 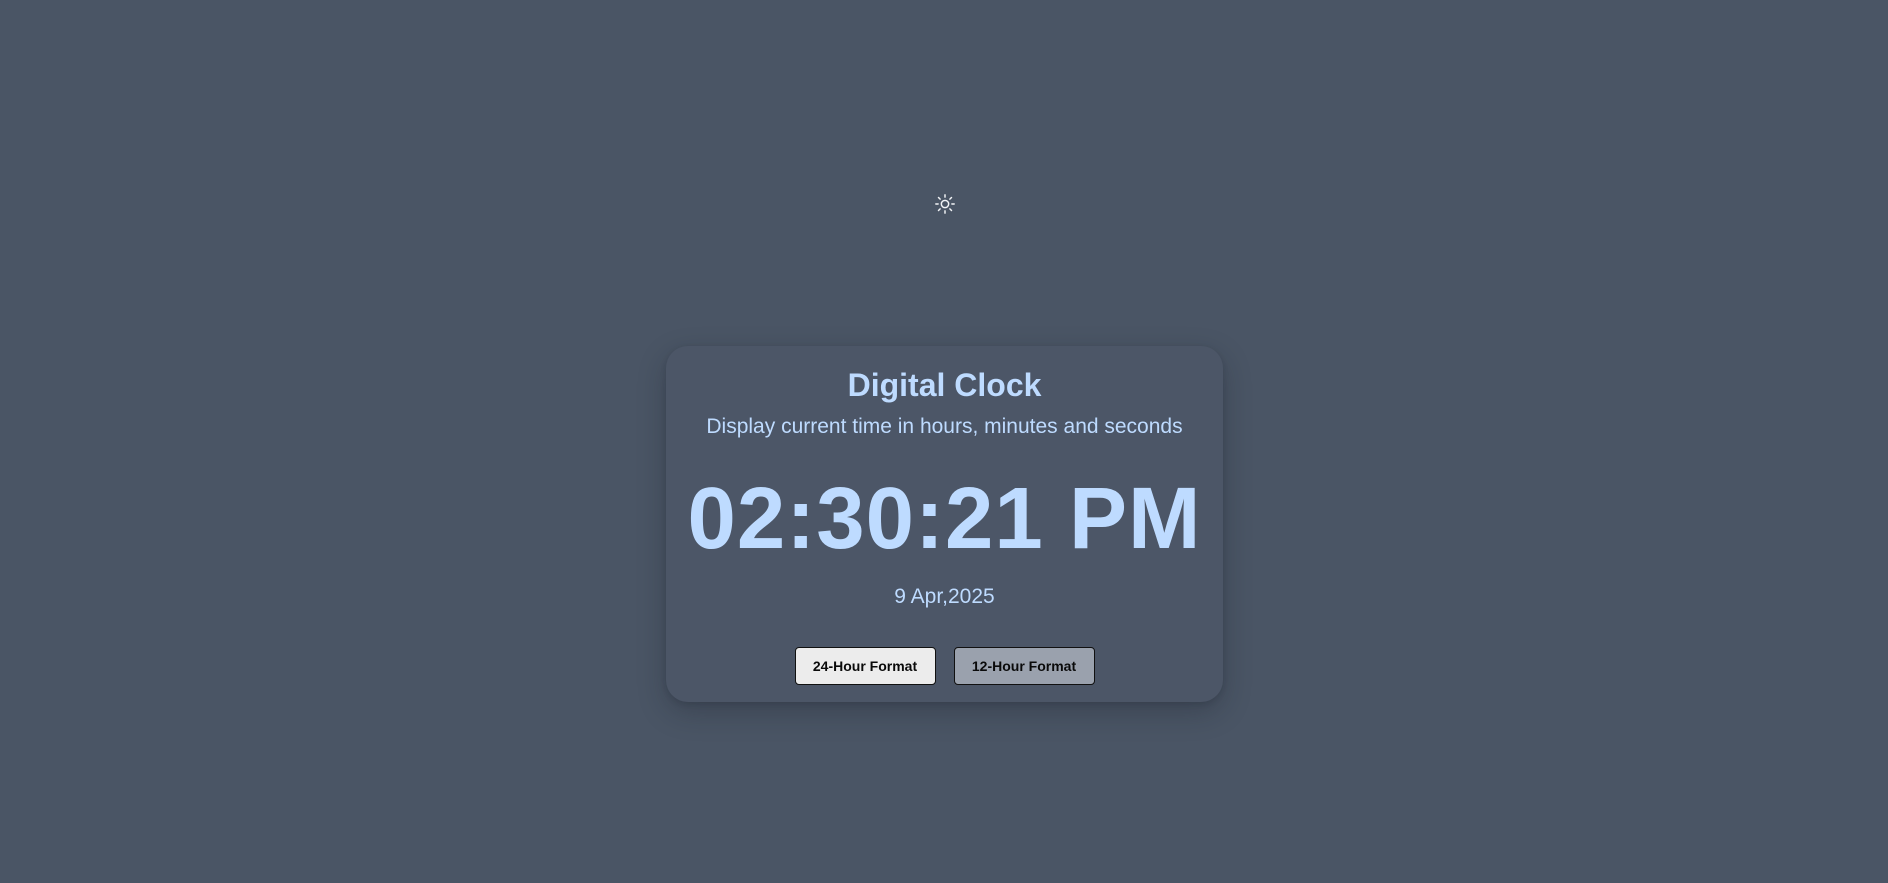 I want to click on theme-toggle-button, so click(x=945, y=206).